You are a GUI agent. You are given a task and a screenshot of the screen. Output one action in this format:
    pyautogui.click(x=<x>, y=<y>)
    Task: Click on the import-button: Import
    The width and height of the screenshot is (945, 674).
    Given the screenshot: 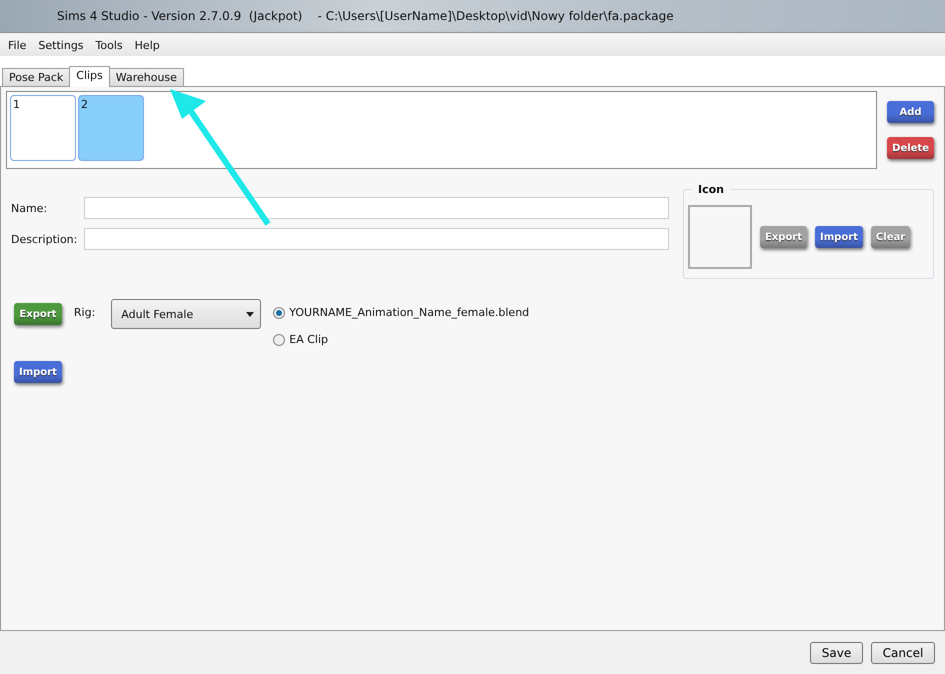 What is the action you would take?
    pyautogui.click(x=38, y=372)
    